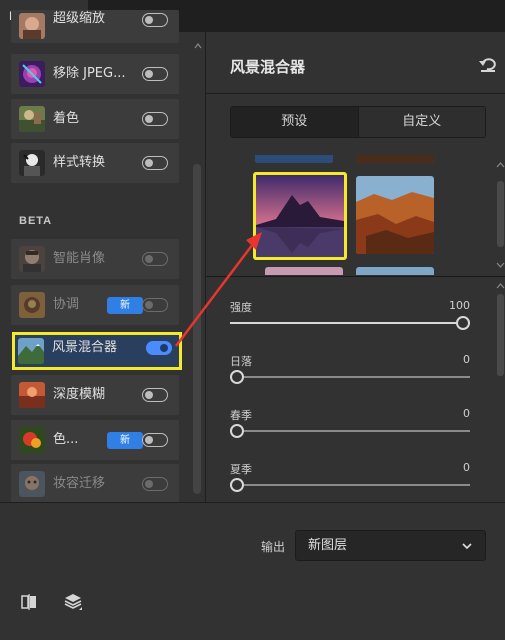  What do you see at coordinates (350, 323) in the screenshot?
I see `slider-fill` at bounding box center [350, 323].